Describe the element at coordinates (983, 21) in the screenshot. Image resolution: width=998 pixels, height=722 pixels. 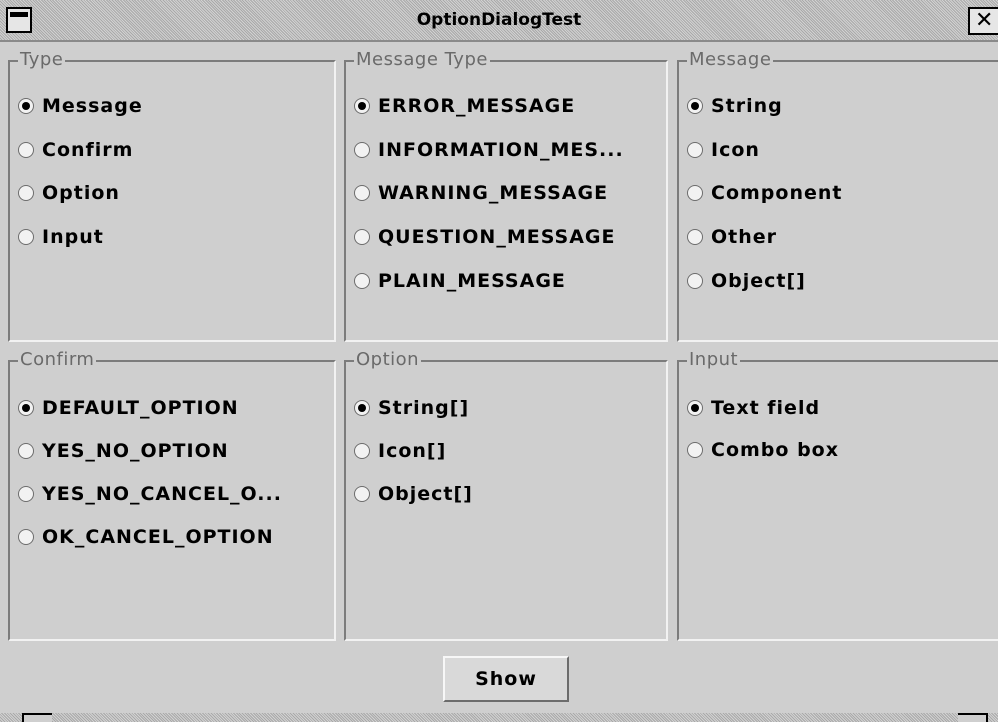
I see `close-icon: ✕` at that location.